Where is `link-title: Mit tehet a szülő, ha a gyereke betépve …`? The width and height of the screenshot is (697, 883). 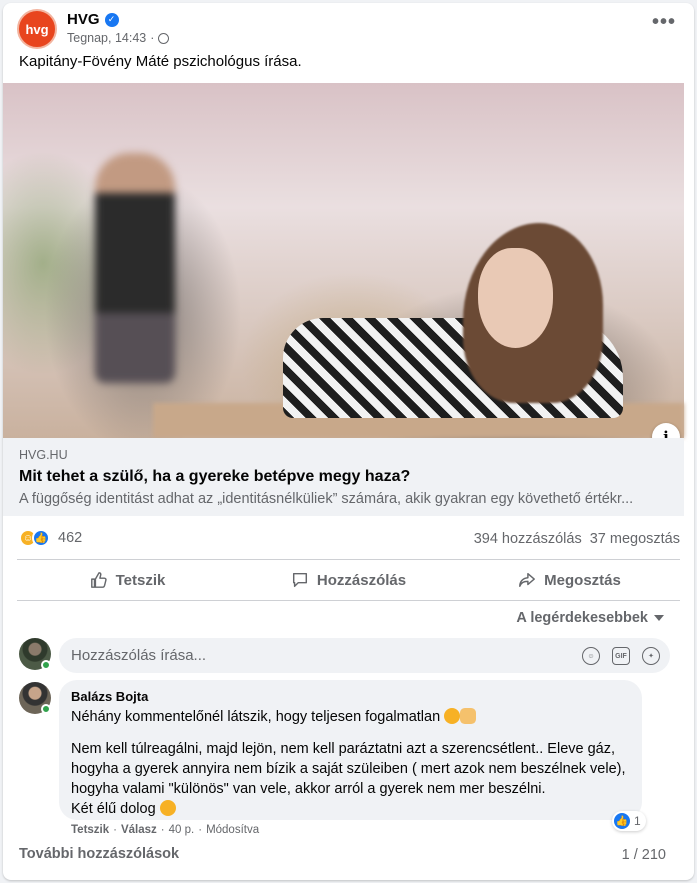 link-title: Mit tehet a szülő, ha a gyereke betépve … is located at coordinates (214, 477).